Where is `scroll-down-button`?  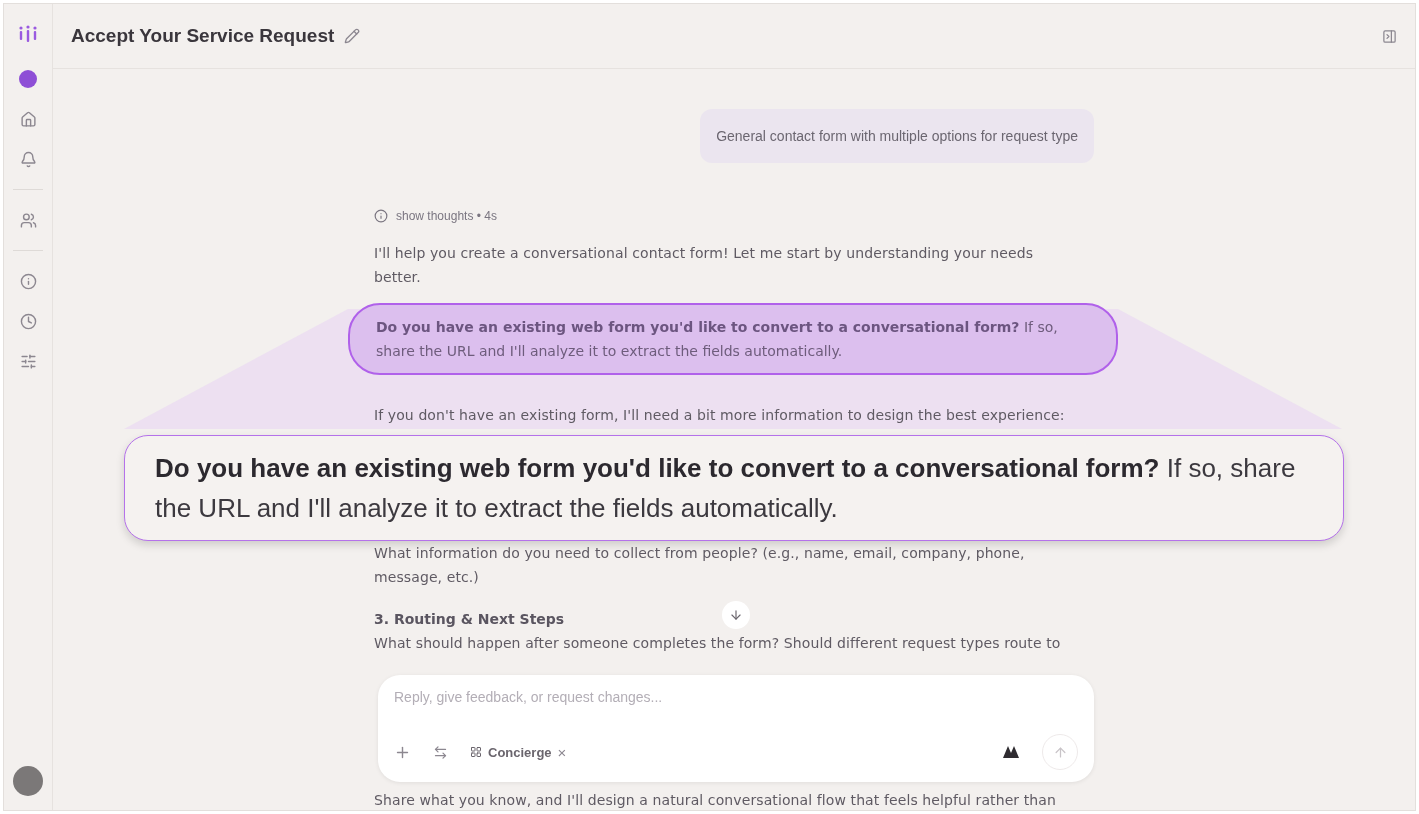 scroll-down-button is located at coordinates (736, 615).